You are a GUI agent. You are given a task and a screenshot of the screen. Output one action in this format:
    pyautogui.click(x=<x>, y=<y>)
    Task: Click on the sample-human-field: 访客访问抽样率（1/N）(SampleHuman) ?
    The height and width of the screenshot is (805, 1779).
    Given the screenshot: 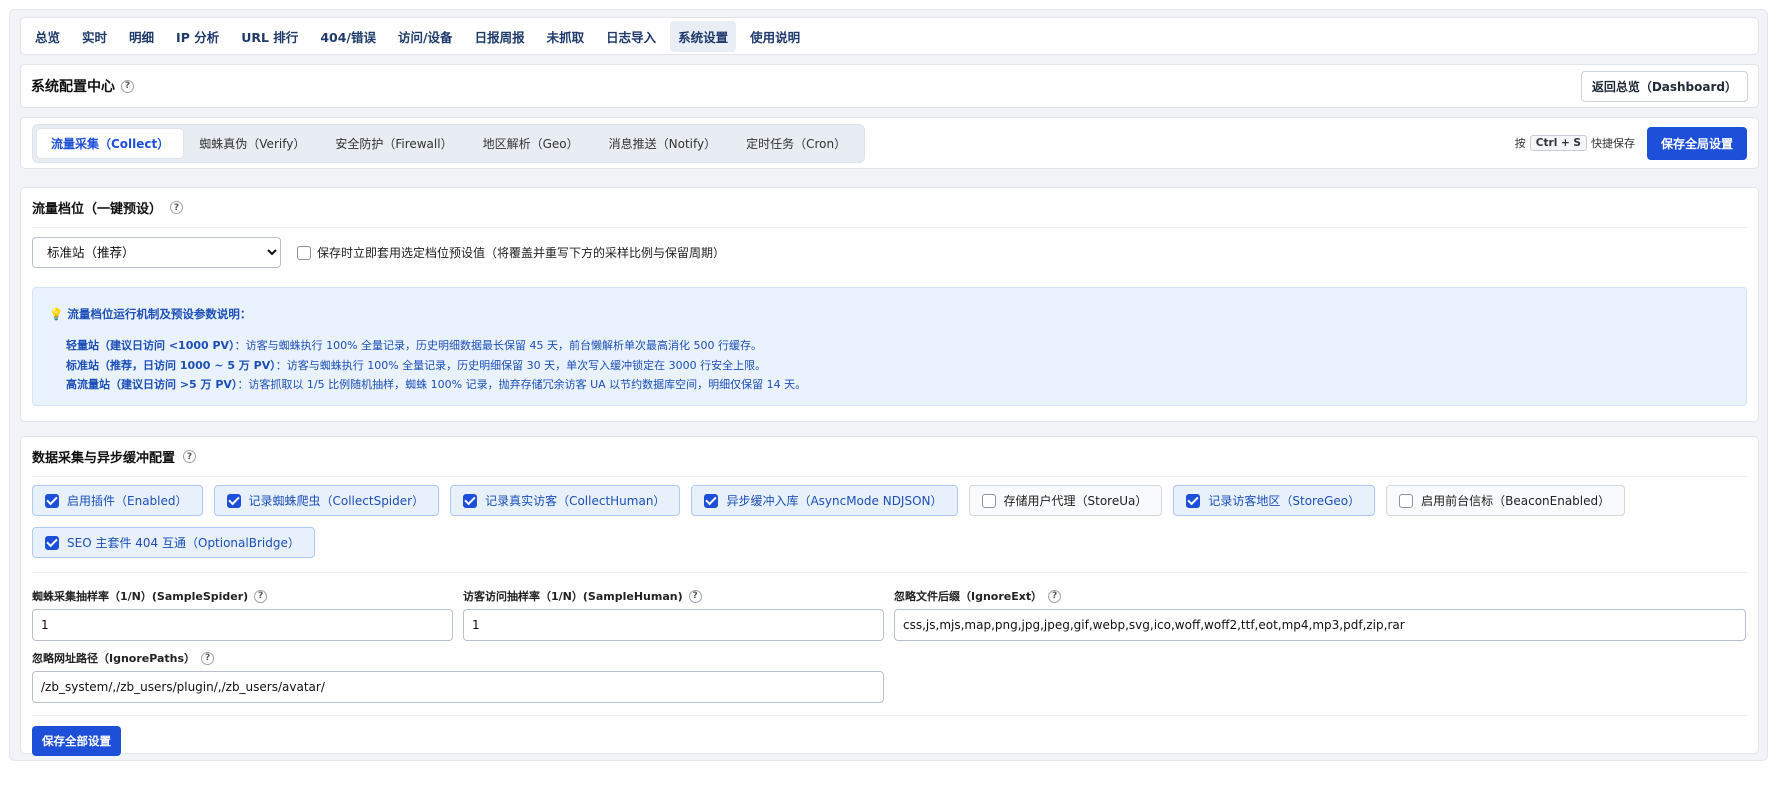 What is the action you would take?
    pyautogui.click(x=673, y=614)
    